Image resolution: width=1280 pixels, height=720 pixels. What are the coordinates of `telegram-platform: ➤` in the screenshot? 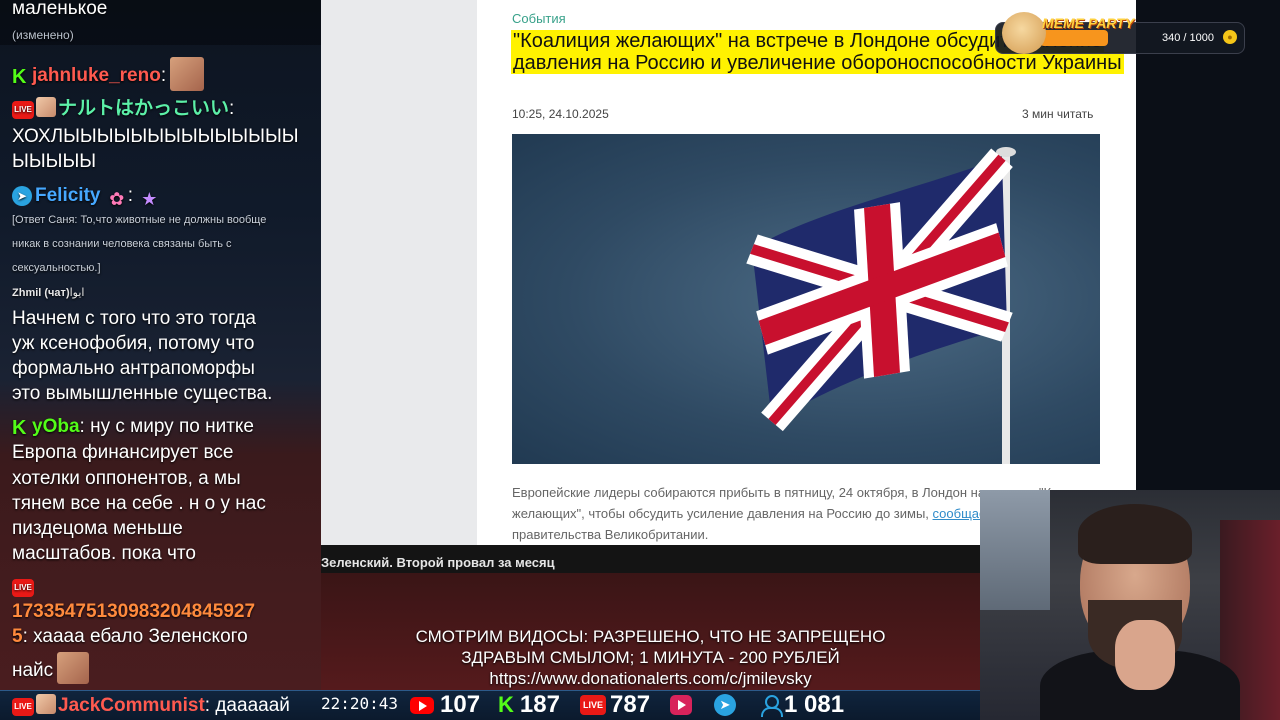 It's located at (725, 705).